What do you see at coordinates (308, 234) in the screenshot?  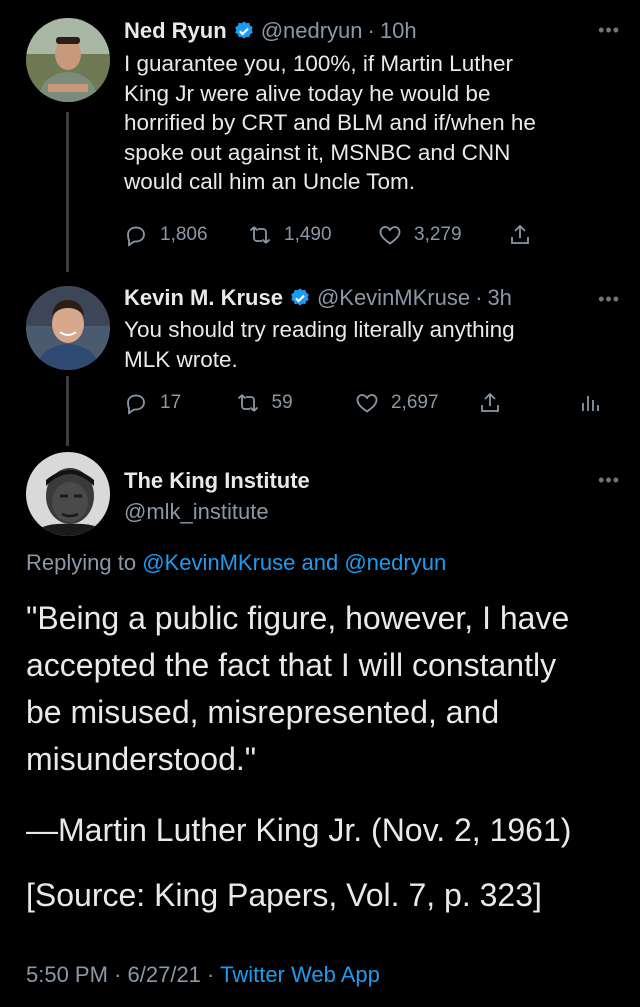 I see `retweet-count: 1,490` at bounding box center [308, 234].